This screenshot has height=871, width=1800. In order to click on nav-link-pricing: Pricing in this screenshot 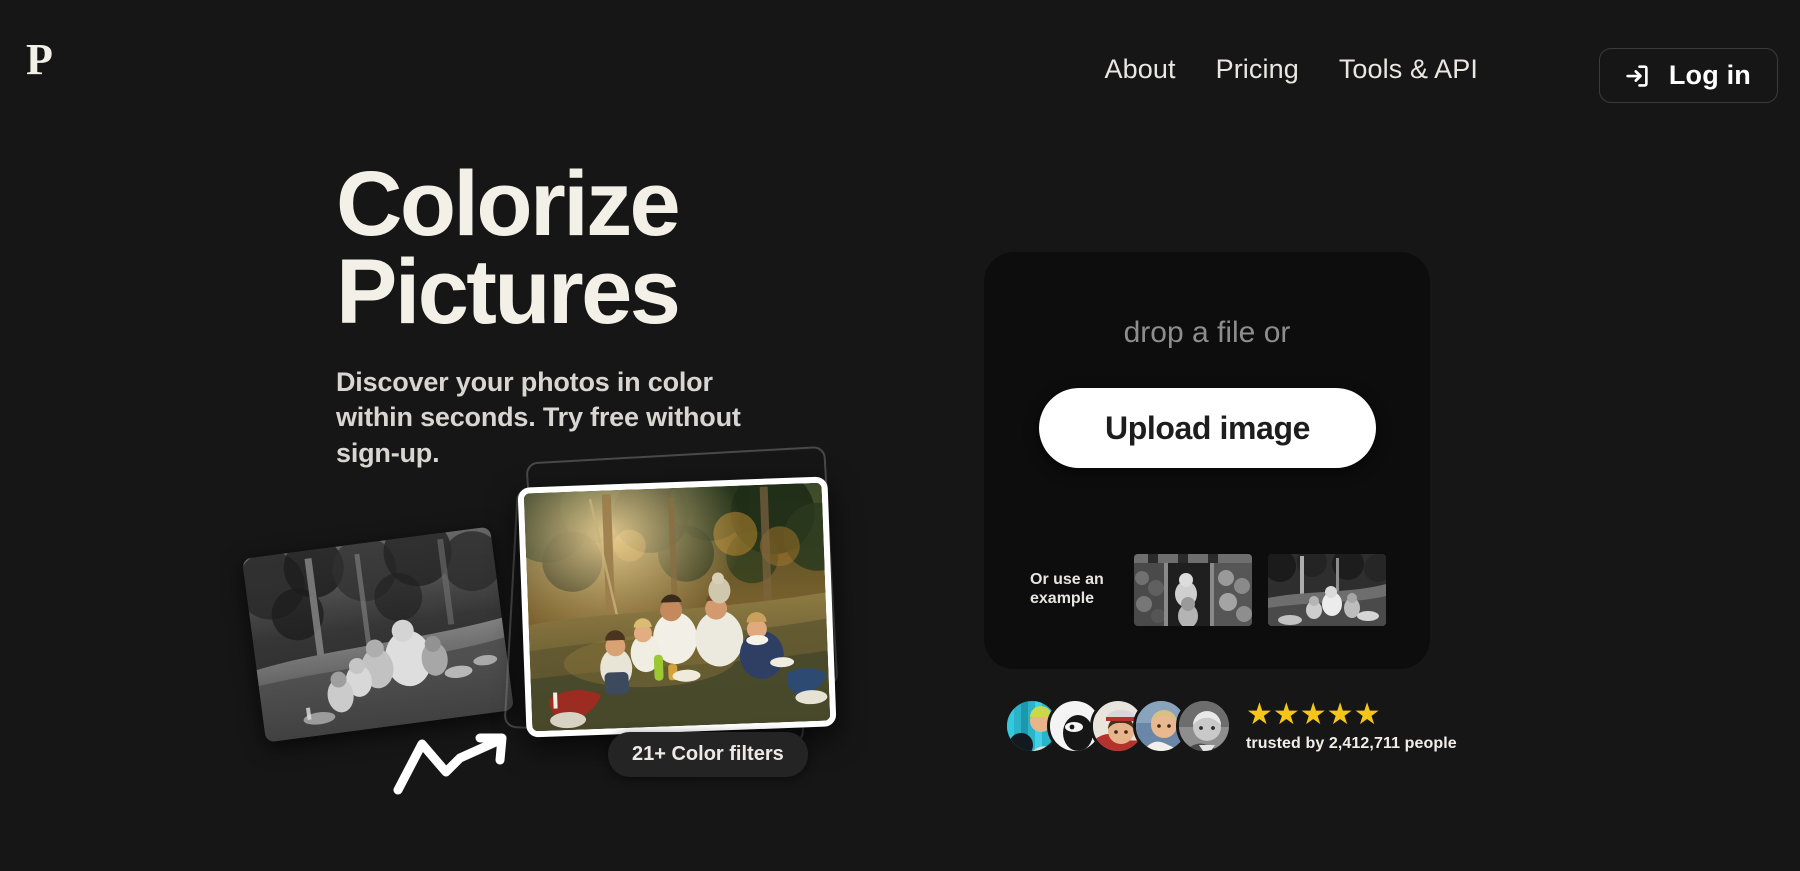, I will do `click(1257, 69)`.